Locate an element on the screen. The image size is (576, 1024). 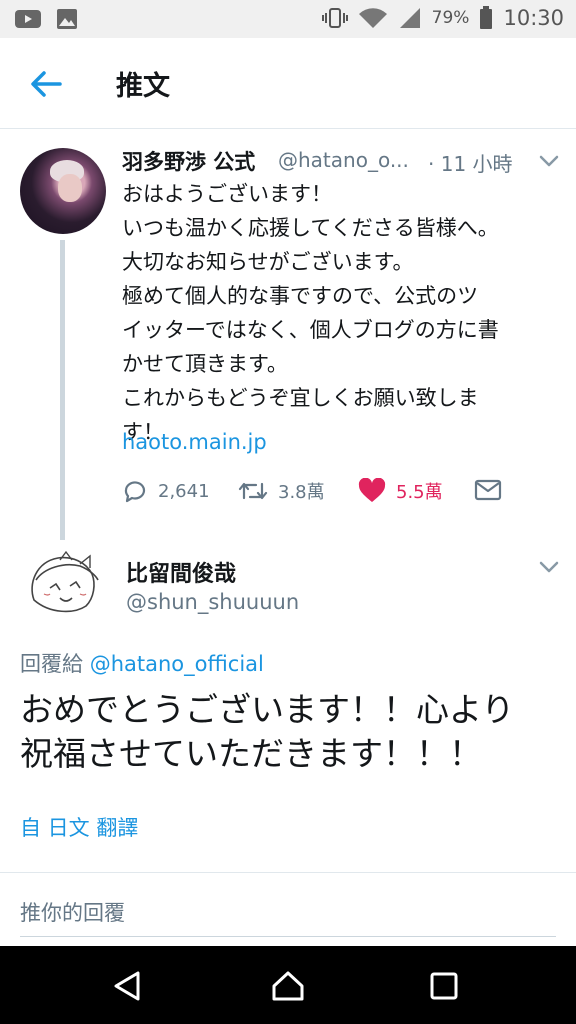
app-header: 推文 is located at coordinates (288, 83).